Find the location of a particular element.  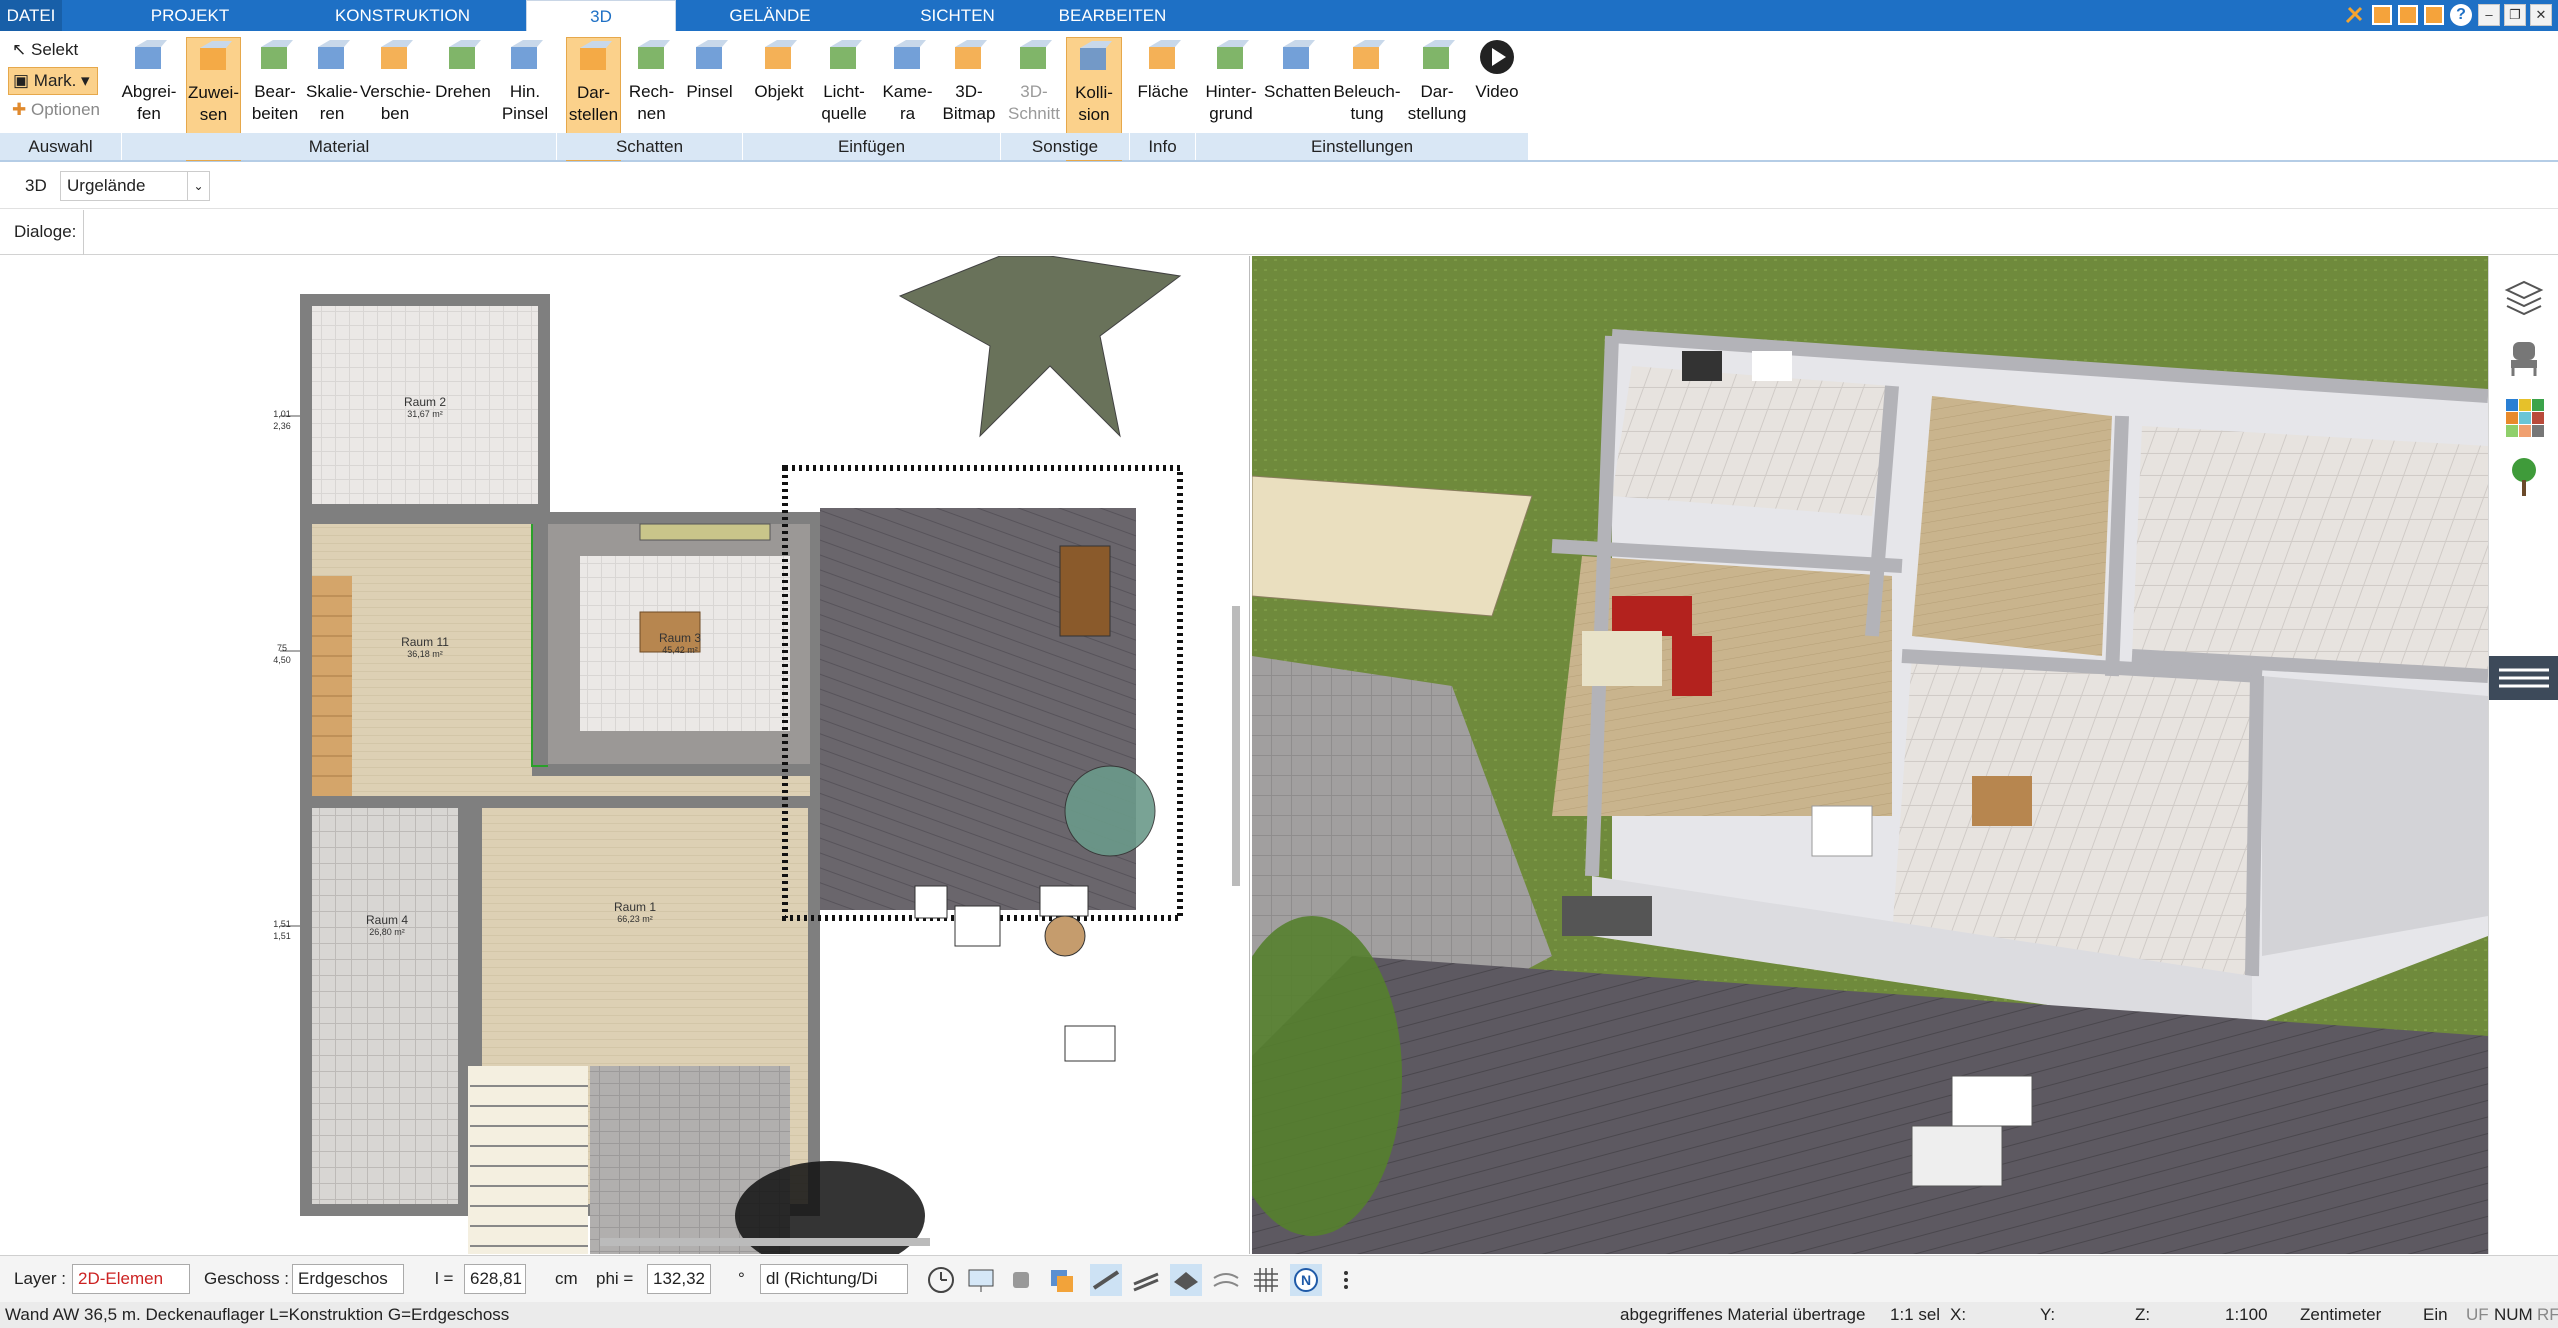

ribbon-button-label: Abgrei- is located at coordinates (149, 91).